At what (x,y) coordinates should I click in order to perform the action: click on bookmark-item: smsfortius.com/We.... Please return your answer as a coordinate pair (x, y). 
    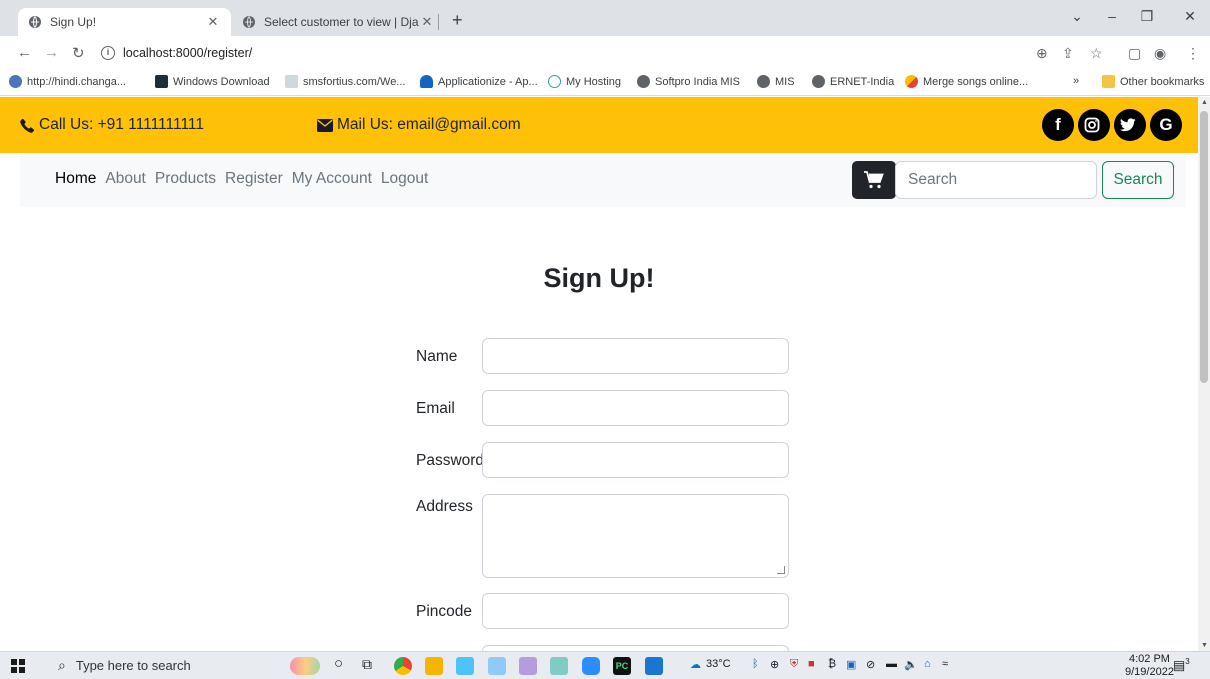
    Looking at the image, I should click on (345, 81).